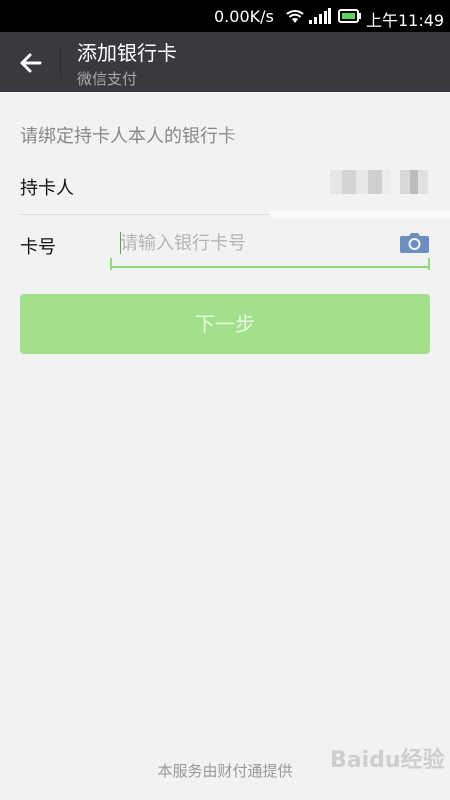 This screenshot has width=450, height=800. What do you see at coordinates (414, 242) in the screenshot?
I see `camera-icon` at bounding box center [414, 242].